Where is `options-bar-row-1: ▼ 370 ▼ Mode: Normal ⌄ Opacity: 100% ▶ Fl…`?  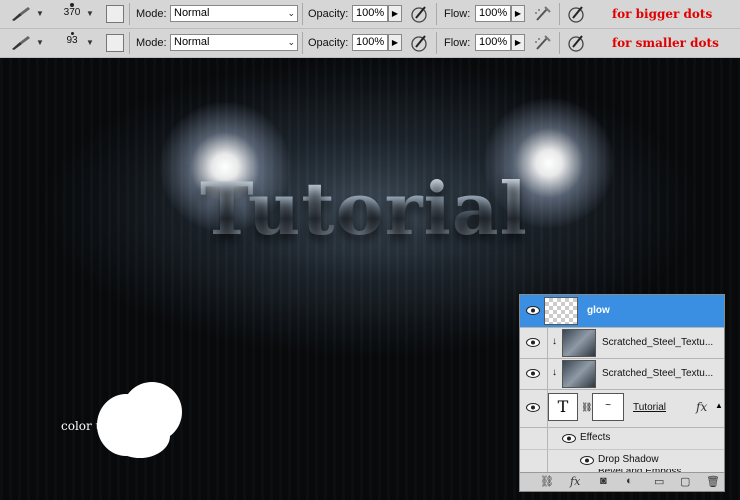
options-bar-row-1: ▼ 370 ▼ Mode: Normal ⌄ Opacity: 100% ▶ Fl… is located at coordinates (370, 14).